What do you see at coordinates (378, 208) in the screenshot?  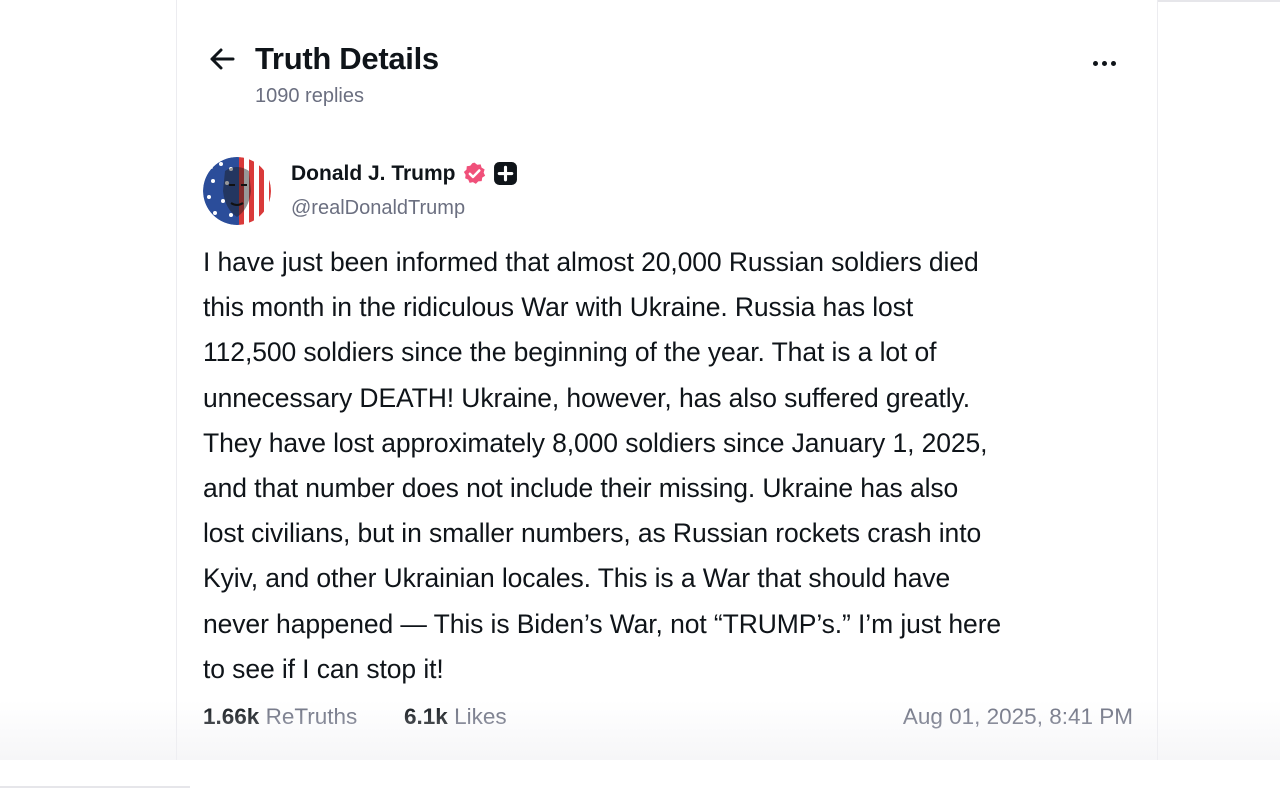 I see `author-handle: @realDonaldTrump` at bounding box center [378, 208].